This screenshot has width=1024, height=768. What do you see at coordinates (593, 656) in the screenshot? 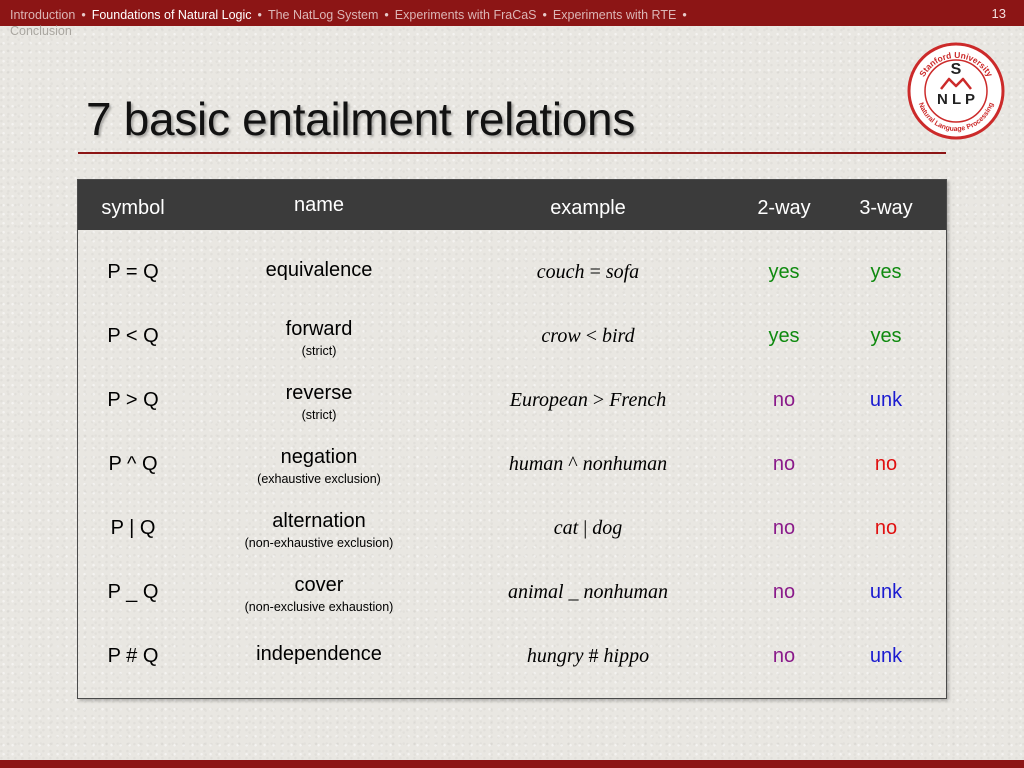
I see `example-operator: #` at bounding box center [593, 656].